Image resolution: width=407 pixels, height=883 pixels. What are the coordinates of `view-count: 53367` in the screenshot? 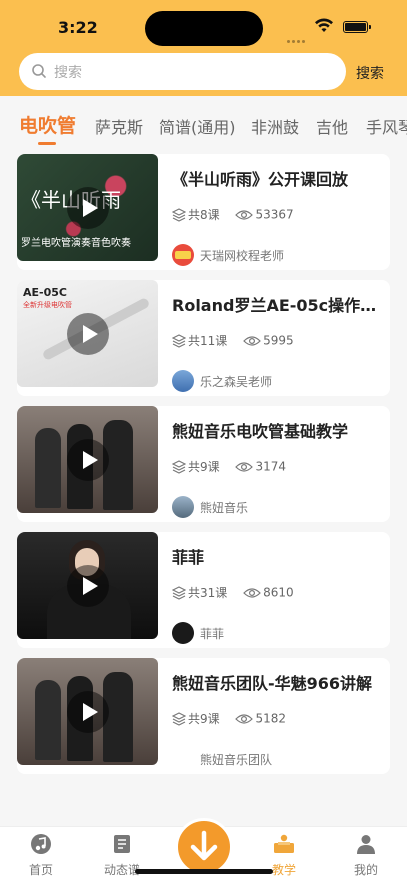 It's located at (274, 214).